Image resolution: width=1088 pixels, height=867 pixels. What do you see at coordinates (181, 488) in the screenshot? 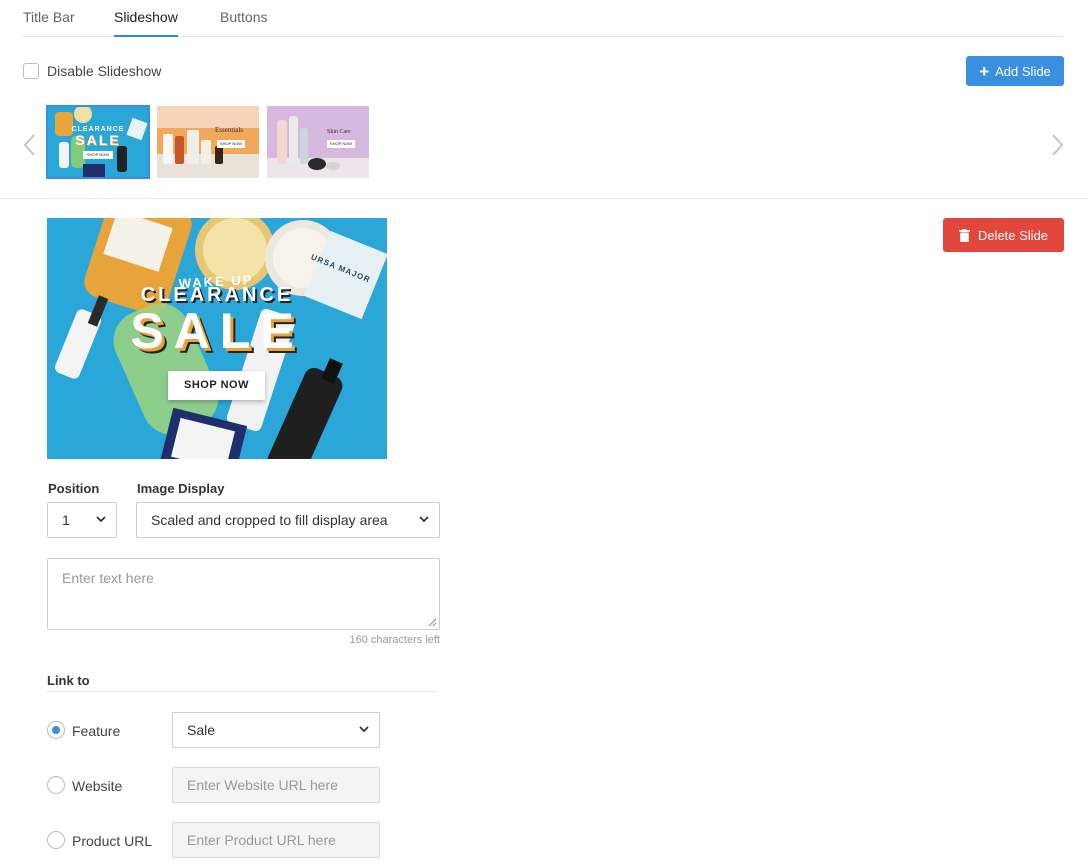
I see `image-display-label: Image Display` at bounding box center [181, 488].